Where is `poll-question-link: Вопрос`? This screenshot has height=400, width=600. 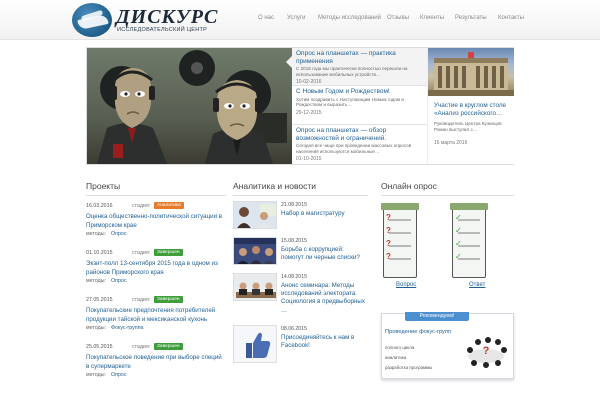 poll-question-link: Вопрос is located at coordinates (406, 285).